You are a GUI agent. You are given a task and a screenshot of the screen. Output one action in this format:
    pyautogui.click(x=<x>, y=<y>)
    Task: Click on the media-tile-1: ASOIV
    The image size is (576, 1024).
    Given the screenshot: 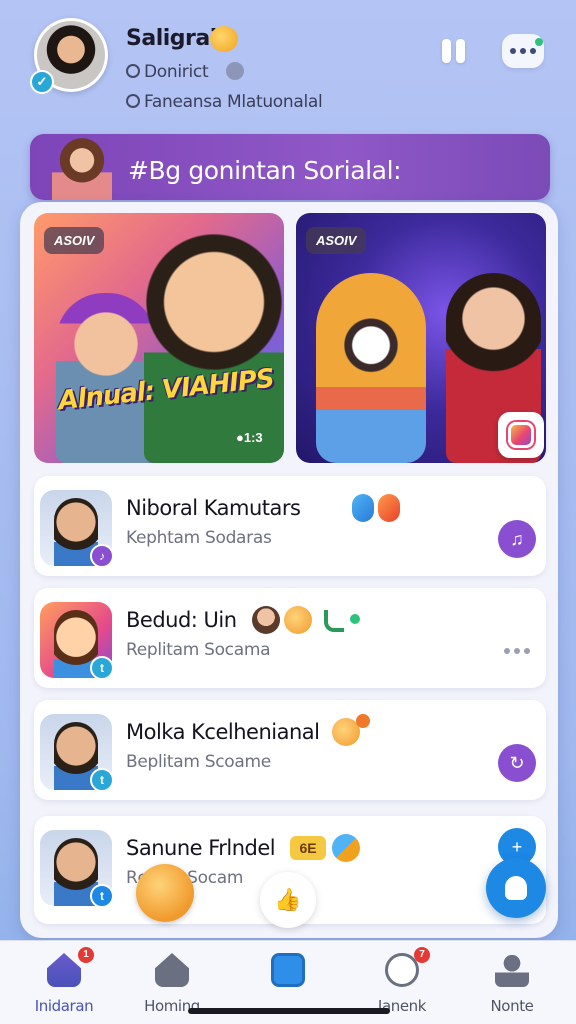 What is the action you would take?
    pyautogui.click(x=159, y=338)
    